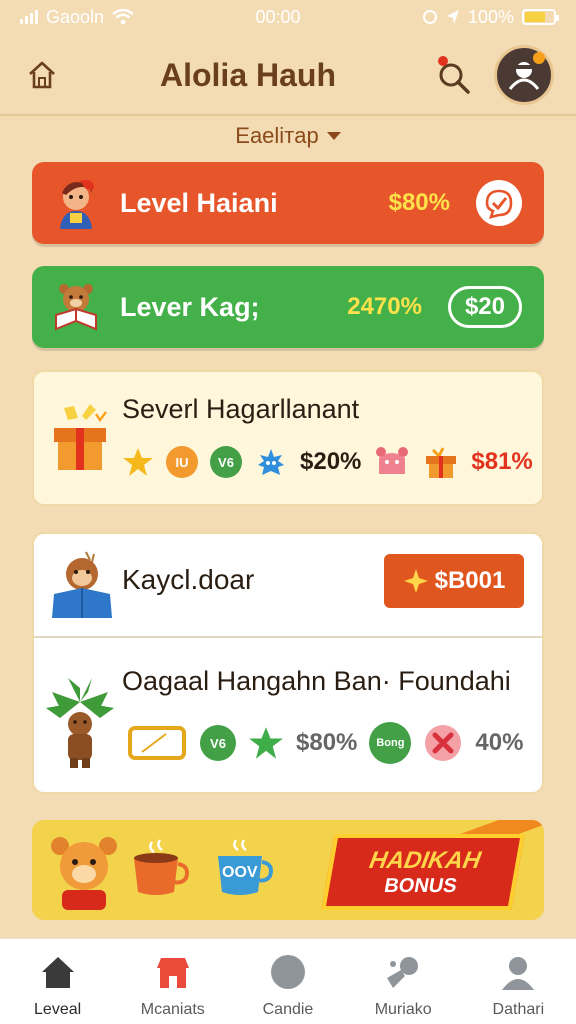 The height and width of the screenshot is (1024, 576). I want to click on list-item-2-badges: V6 $80% Bong 40%, so click(324, 743).